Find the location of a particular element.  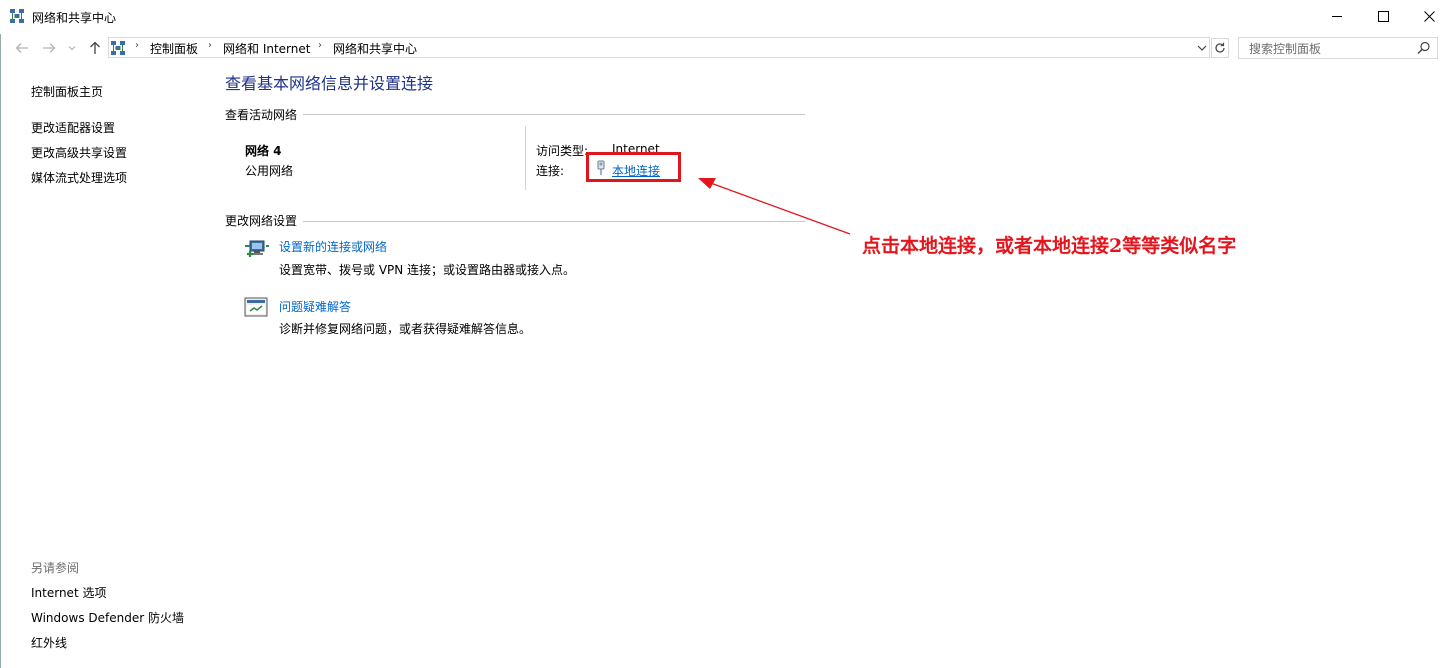

close-button is located at coordinates (1429, 16).